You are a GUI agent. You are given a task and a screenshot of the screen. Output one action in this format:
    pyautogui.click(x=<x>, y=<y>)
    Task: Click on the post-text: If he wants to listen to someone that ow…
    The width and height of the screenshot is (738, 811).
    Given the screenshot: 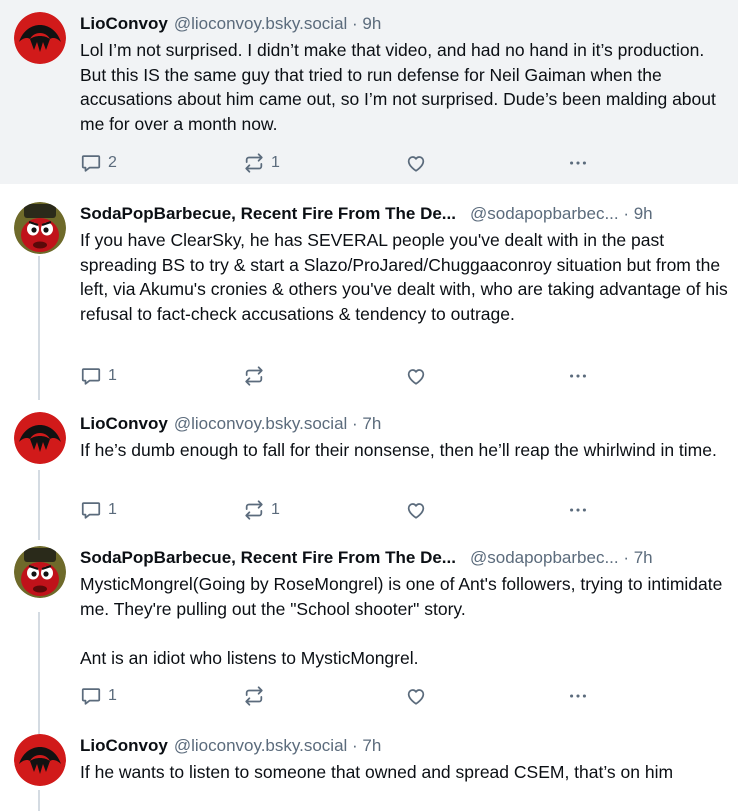 What is the action you would take?
    pyautogui.click(x=377, y=772)
    